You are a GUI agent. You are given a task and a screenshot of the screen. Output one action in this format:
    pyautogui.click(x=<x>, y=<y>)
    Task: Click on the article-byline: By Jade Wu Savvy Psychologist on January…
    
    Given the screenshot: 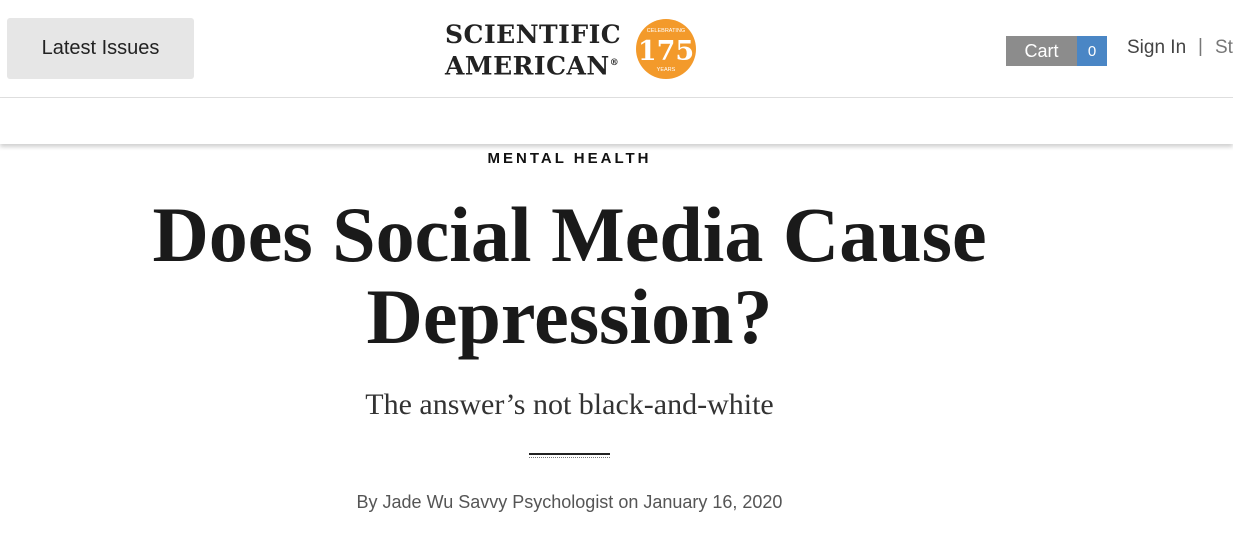 What is the action you would take?
    pyautogui.click(x=569, y=502)
    